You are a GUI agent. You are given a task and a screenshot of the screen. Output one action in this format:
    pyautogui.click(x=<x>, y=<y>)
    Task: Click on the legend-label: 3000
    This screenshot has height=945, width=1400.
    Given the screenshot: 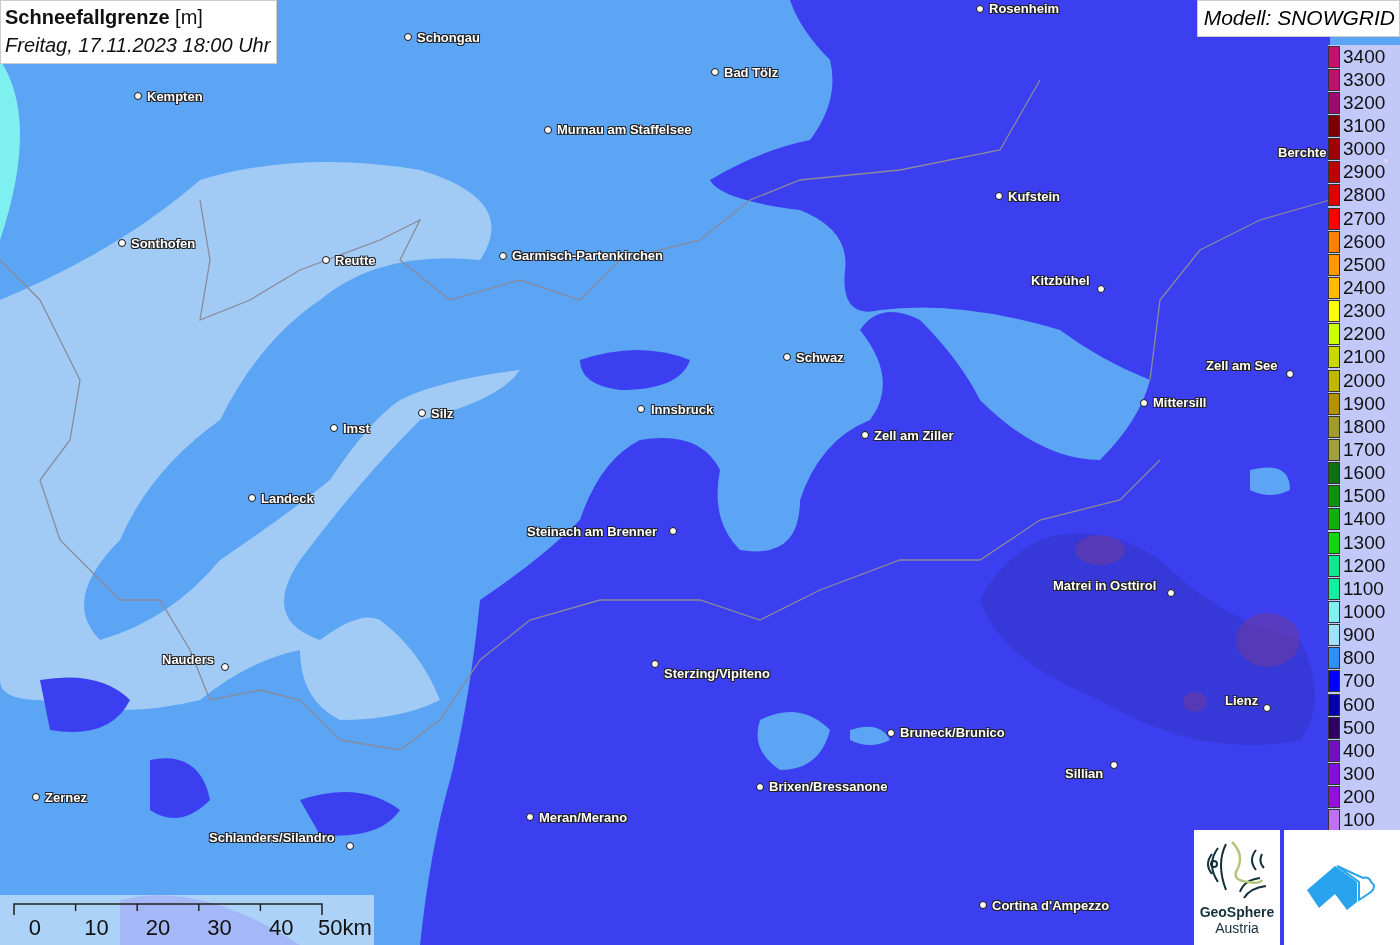 What is the action you would take?
    pyautogui.click(x=1364, y=149)
    